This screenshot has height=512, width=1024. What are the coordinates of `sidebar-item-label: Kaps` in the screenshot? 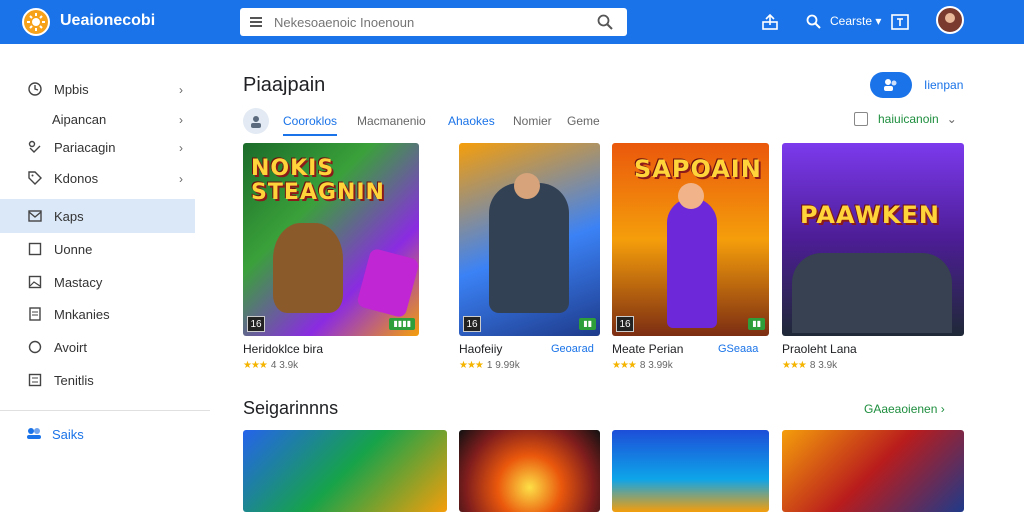 It's located at (69, 216).